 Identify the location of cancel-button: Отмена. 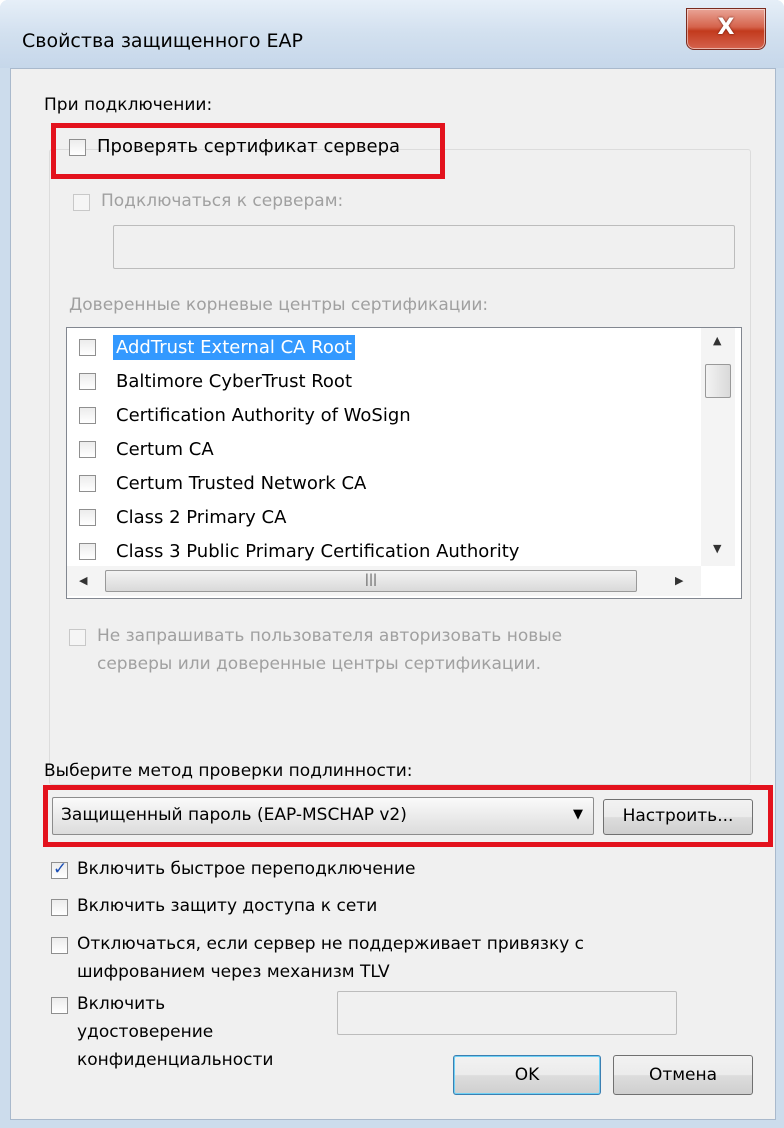
(683, 1075).